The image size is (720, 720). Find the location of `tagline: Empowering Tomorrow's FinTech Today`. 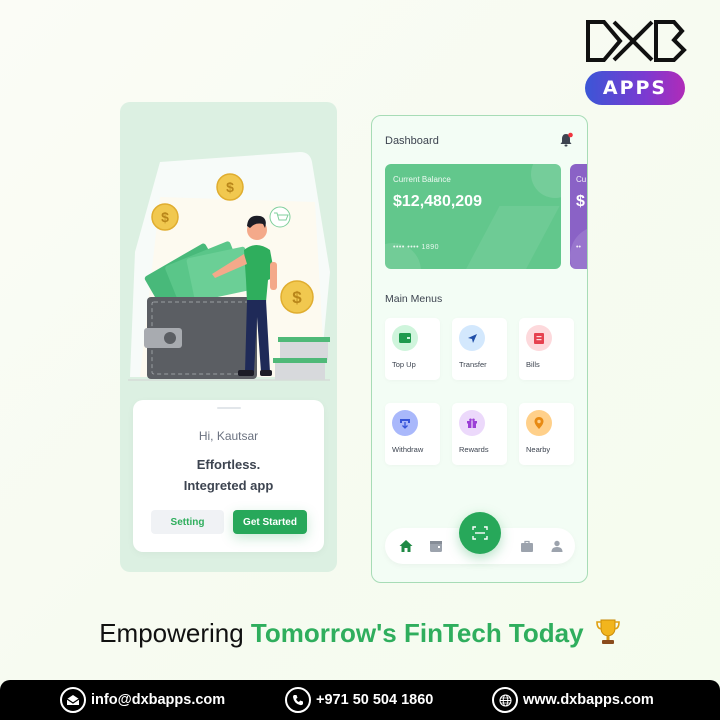

tagline: Empowering Tomorrow's FinTech Today is located at coordinates (360, 633).